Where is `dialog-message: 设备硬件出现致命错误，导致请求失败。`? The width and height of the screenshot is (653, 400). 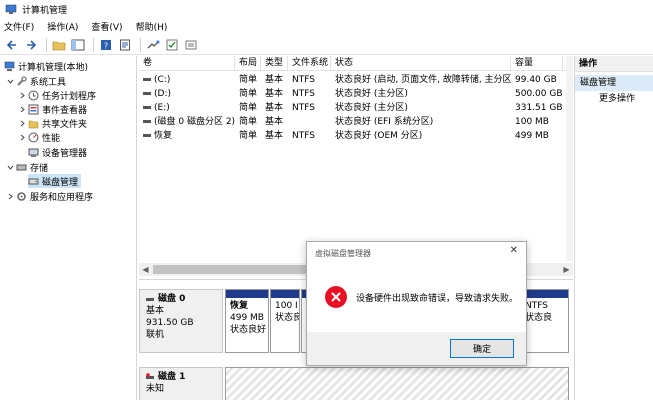 dialog-message: 设备硬件出现致命错误，导致请求失败。 is located at coordinates (437, 299).